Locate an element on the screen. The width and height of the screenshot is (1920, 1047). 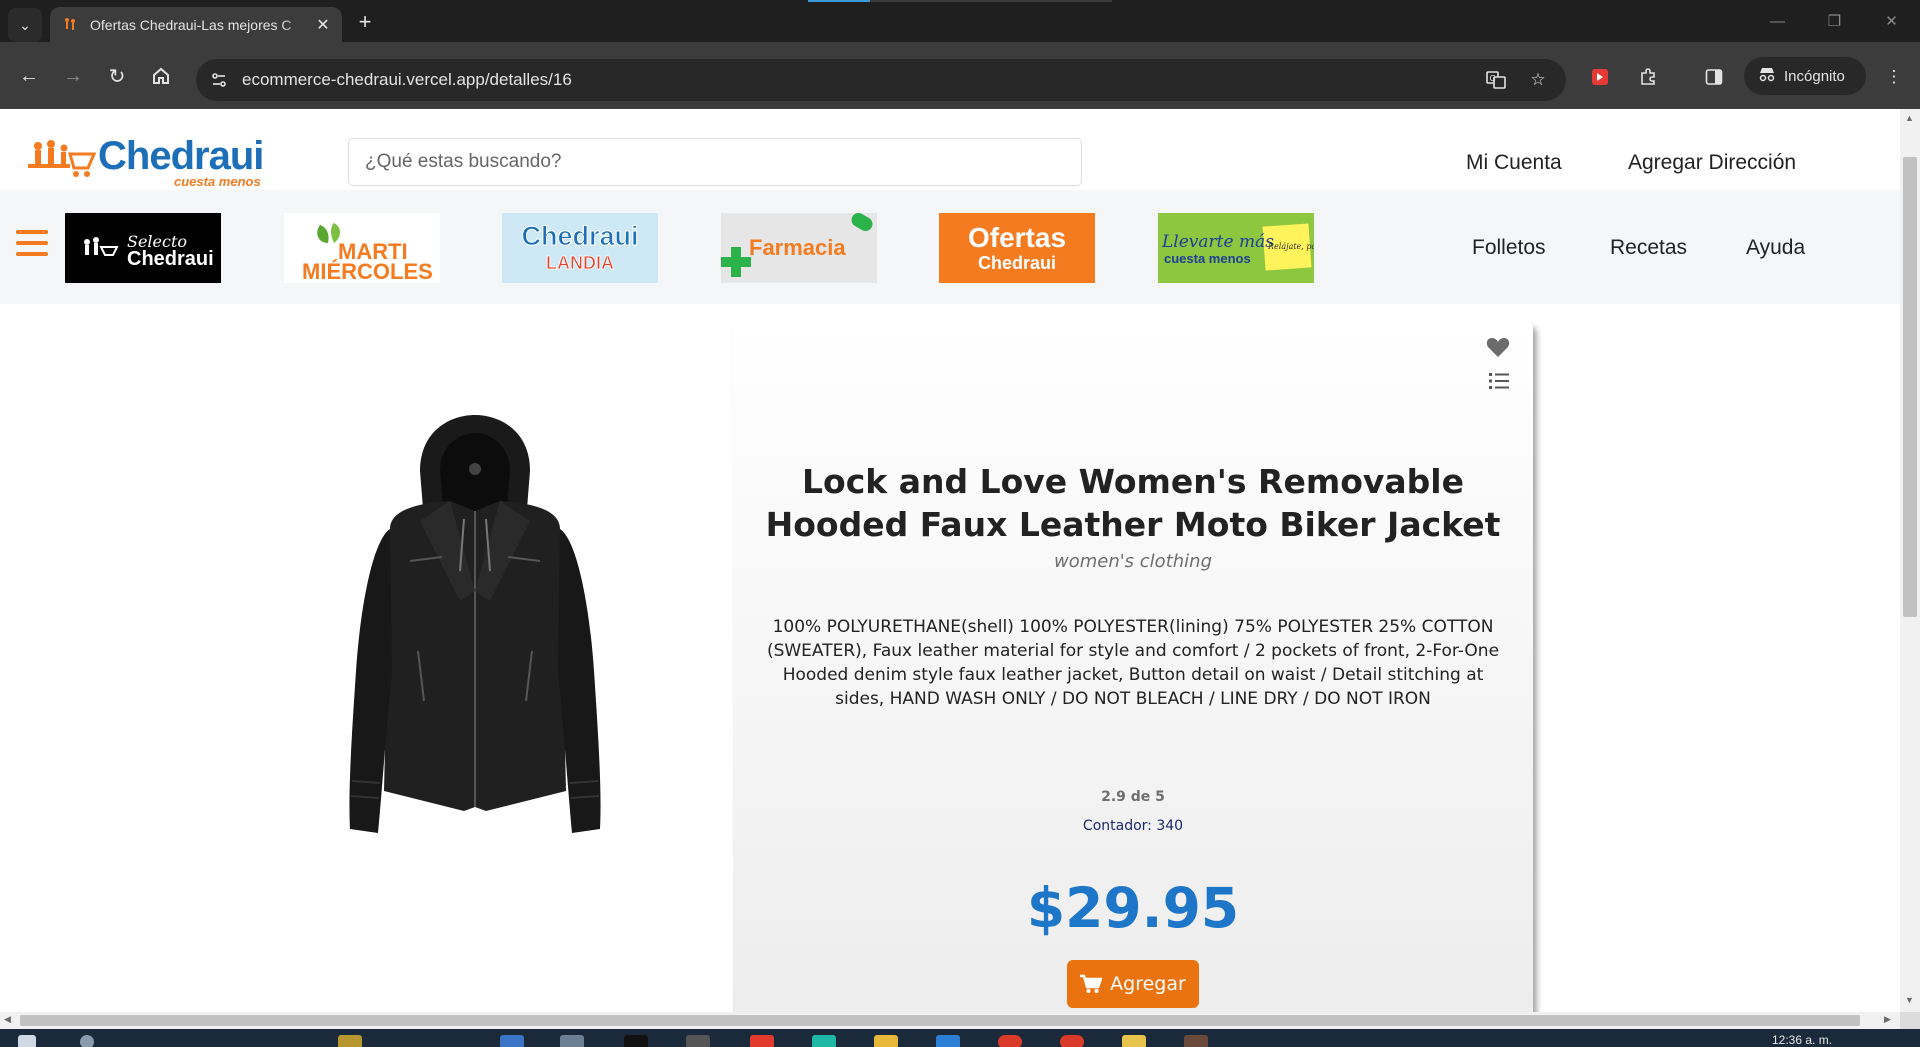
banner-farmacia: Farmacia is located at coordinates (799, 248).